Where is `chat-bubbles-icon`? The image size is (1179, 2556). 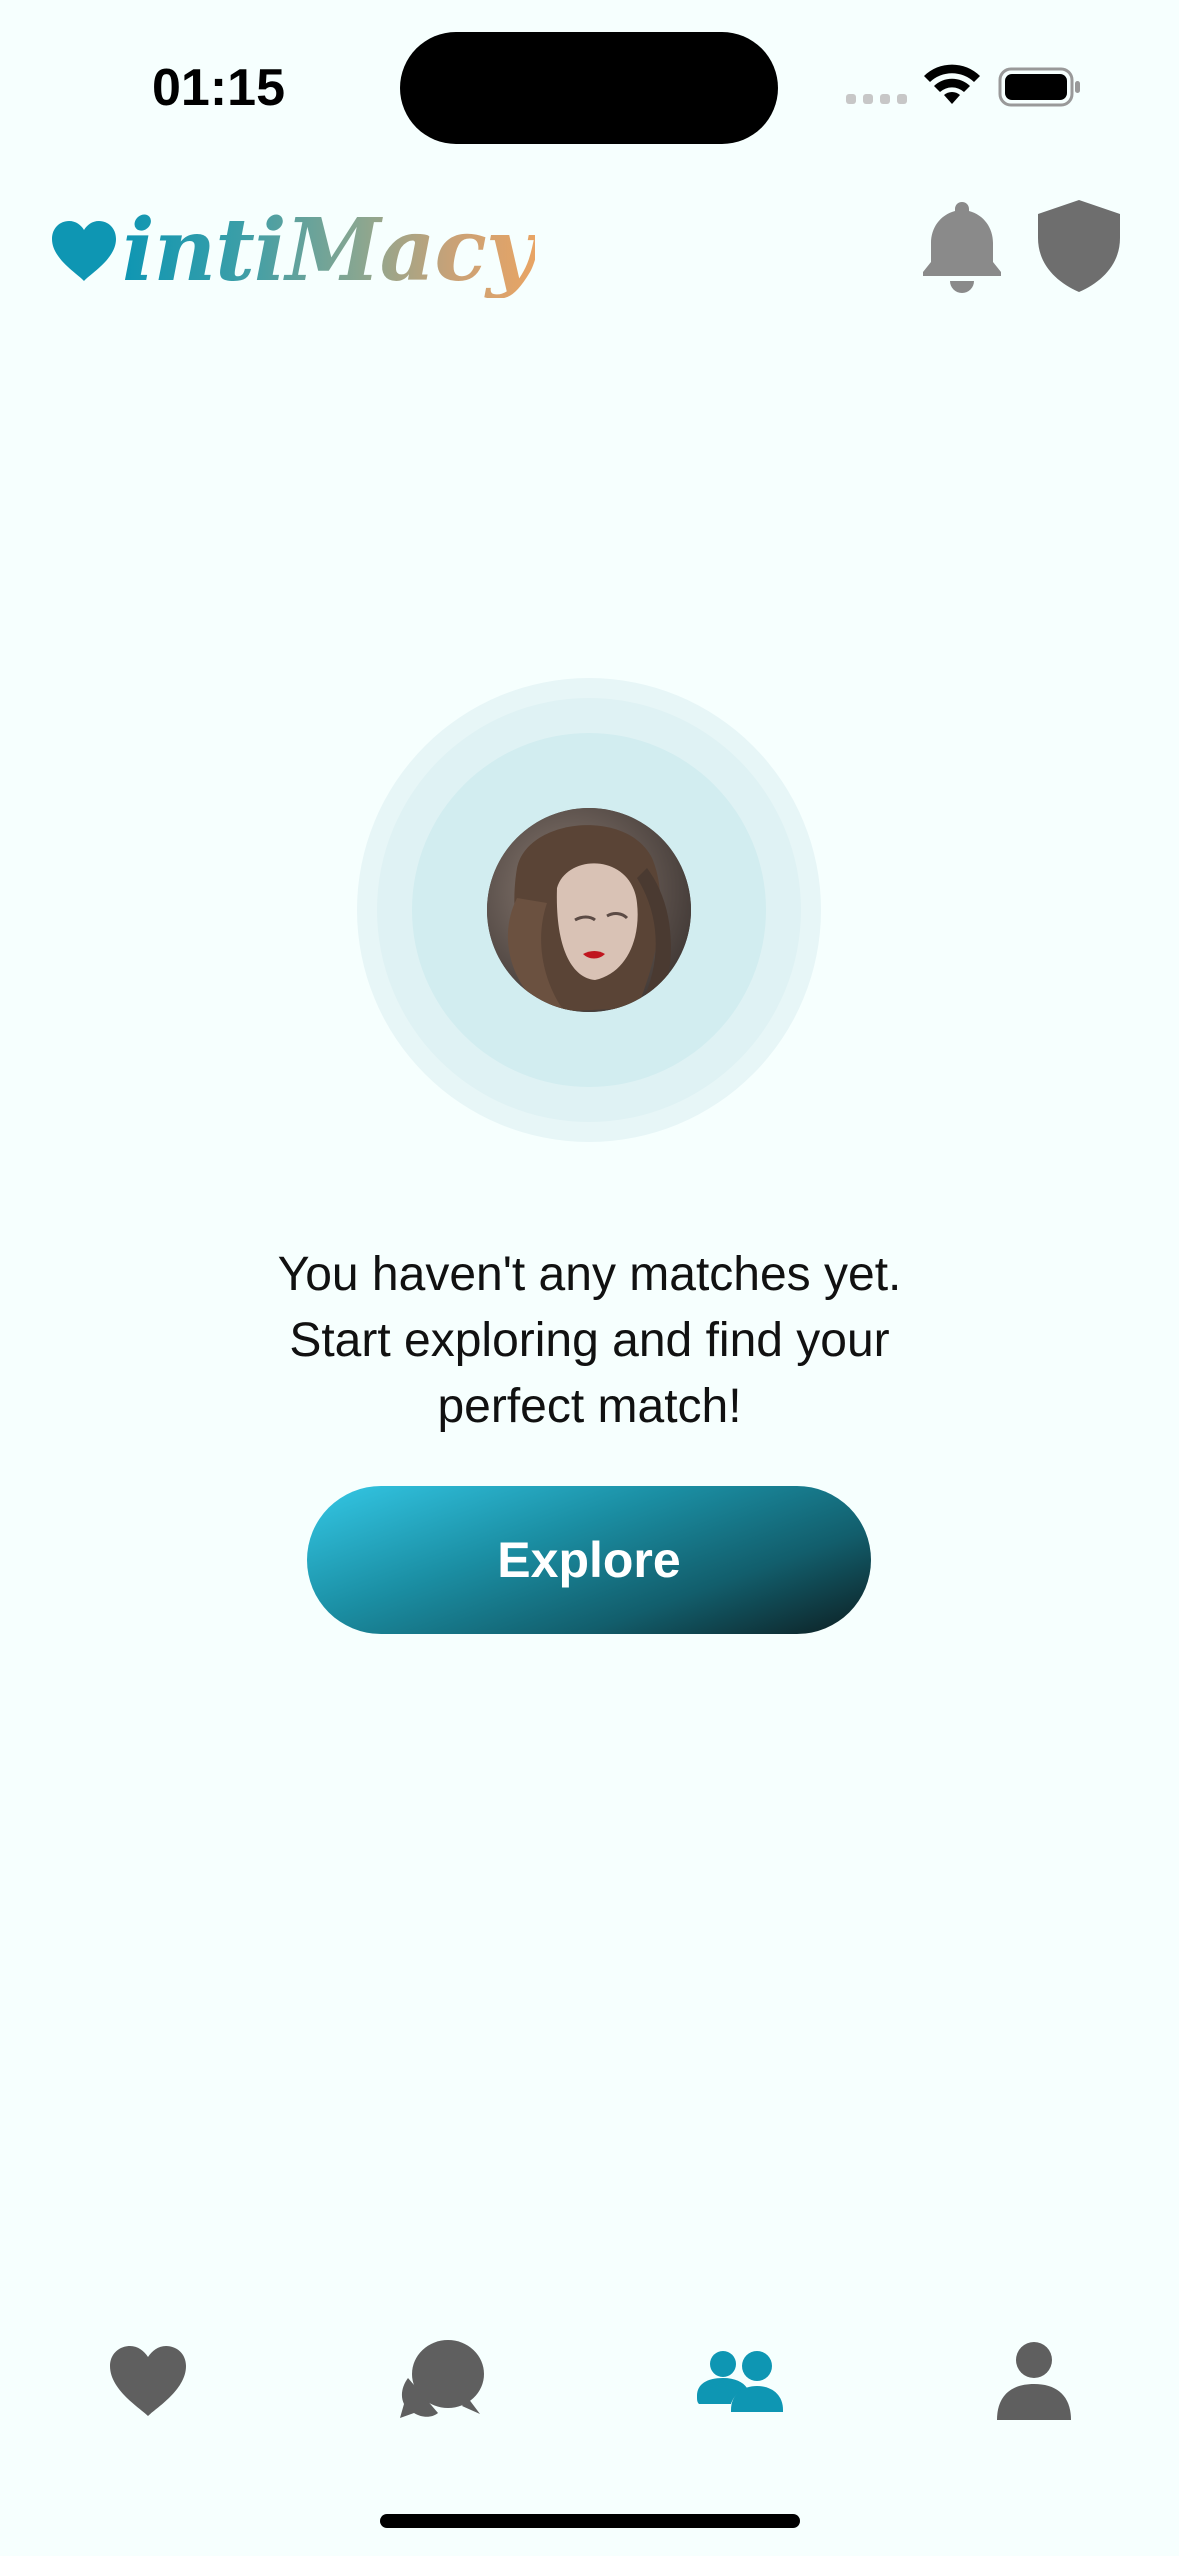 chat-bubbles-icon is located at coordinates (442, 2379).